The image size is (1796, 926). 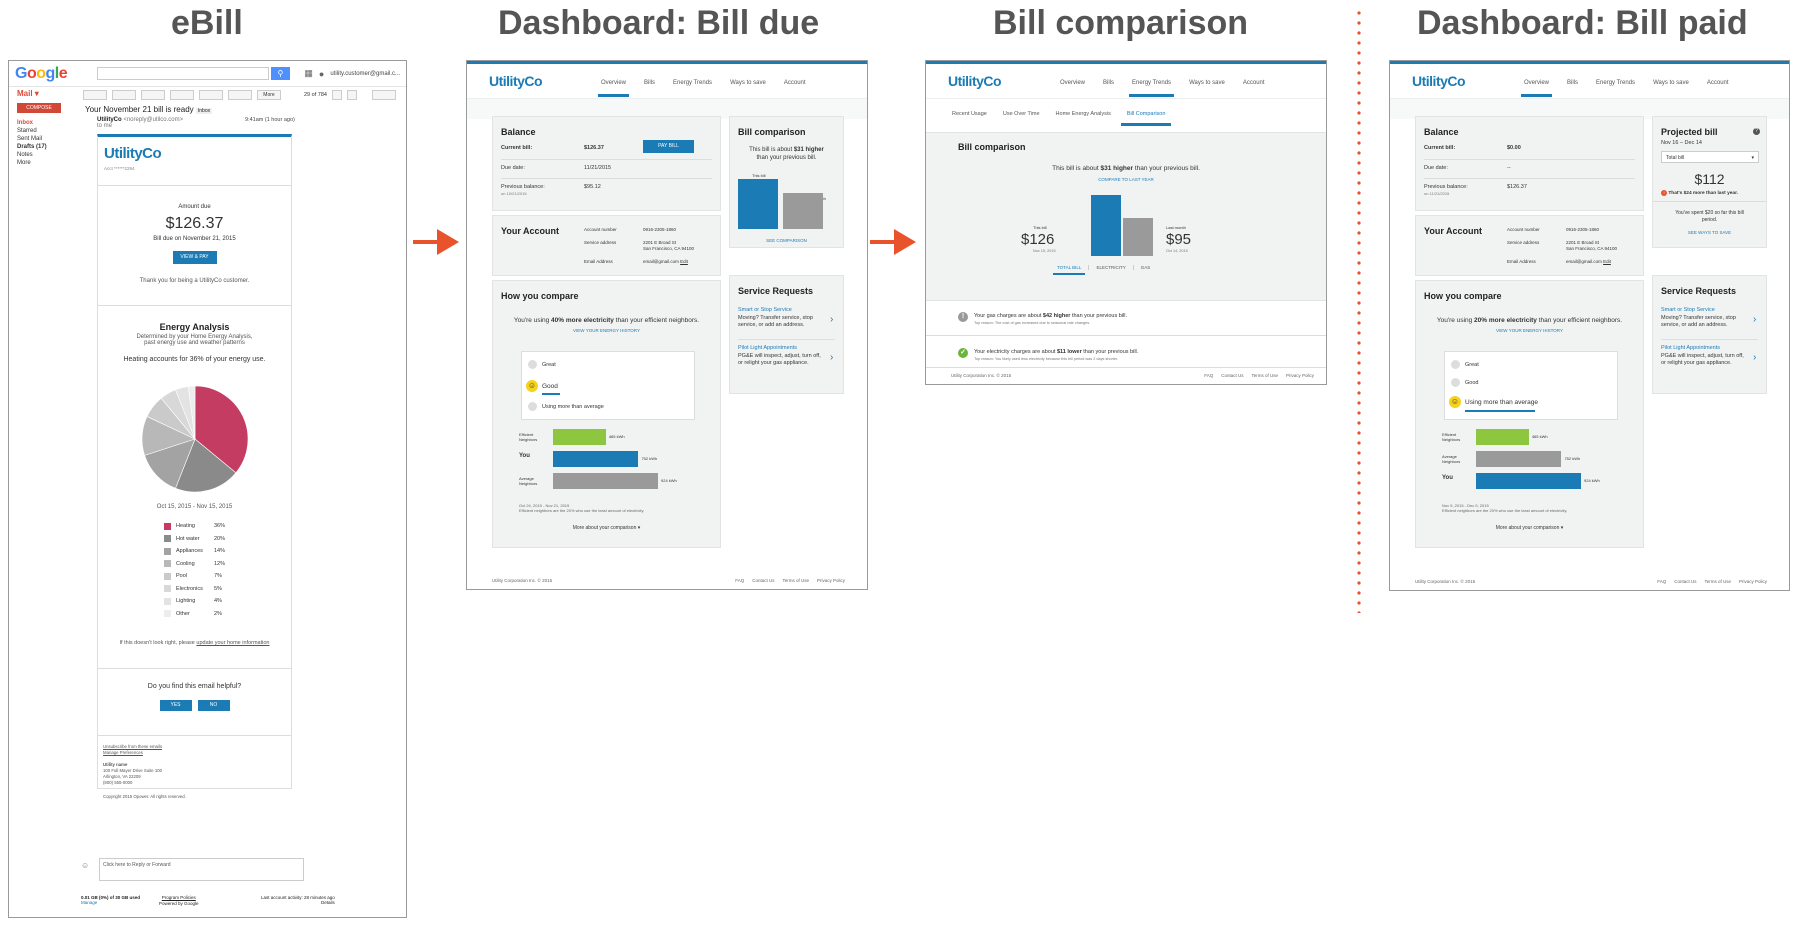 What do you see at coordinates (1710, 157) in the screenshot?
I see `projected-select: Total bill ▾` at bounding box center [1710, 157].